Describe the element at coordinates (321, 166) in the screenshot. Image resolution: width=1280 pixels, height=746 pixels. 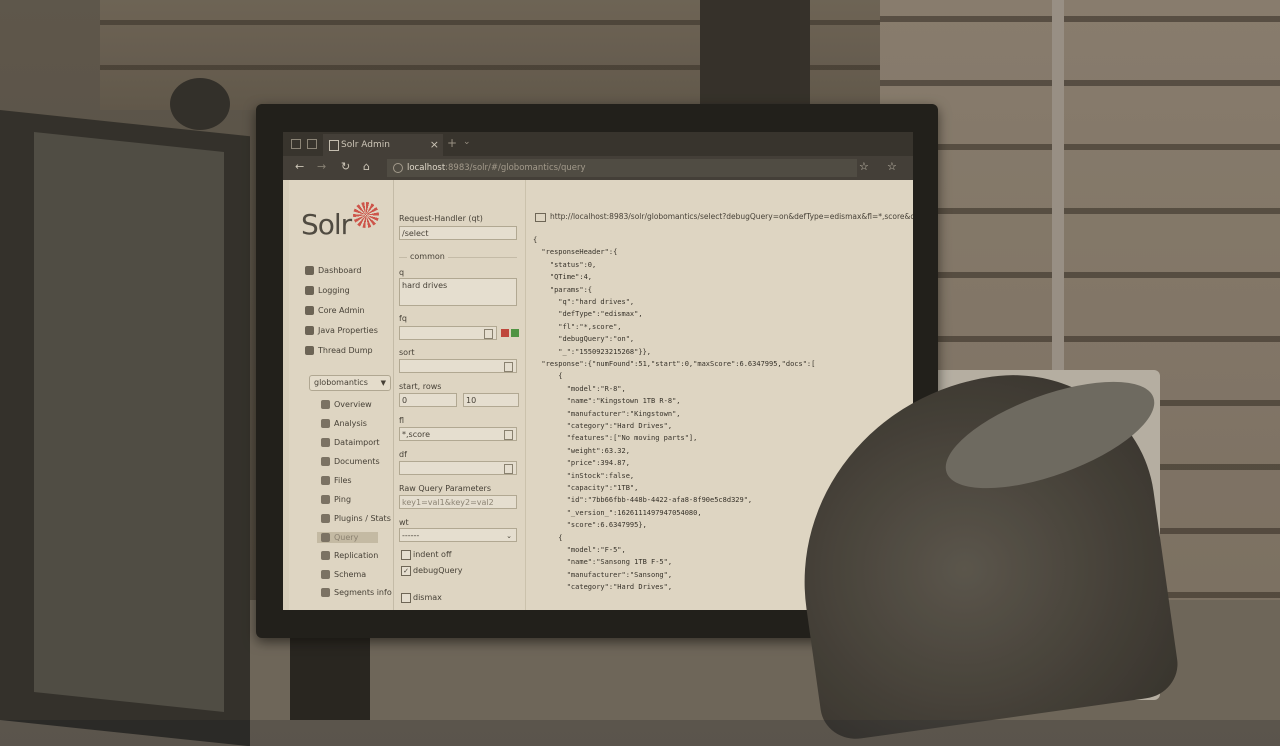
I see `forward-icon: →` at that location.